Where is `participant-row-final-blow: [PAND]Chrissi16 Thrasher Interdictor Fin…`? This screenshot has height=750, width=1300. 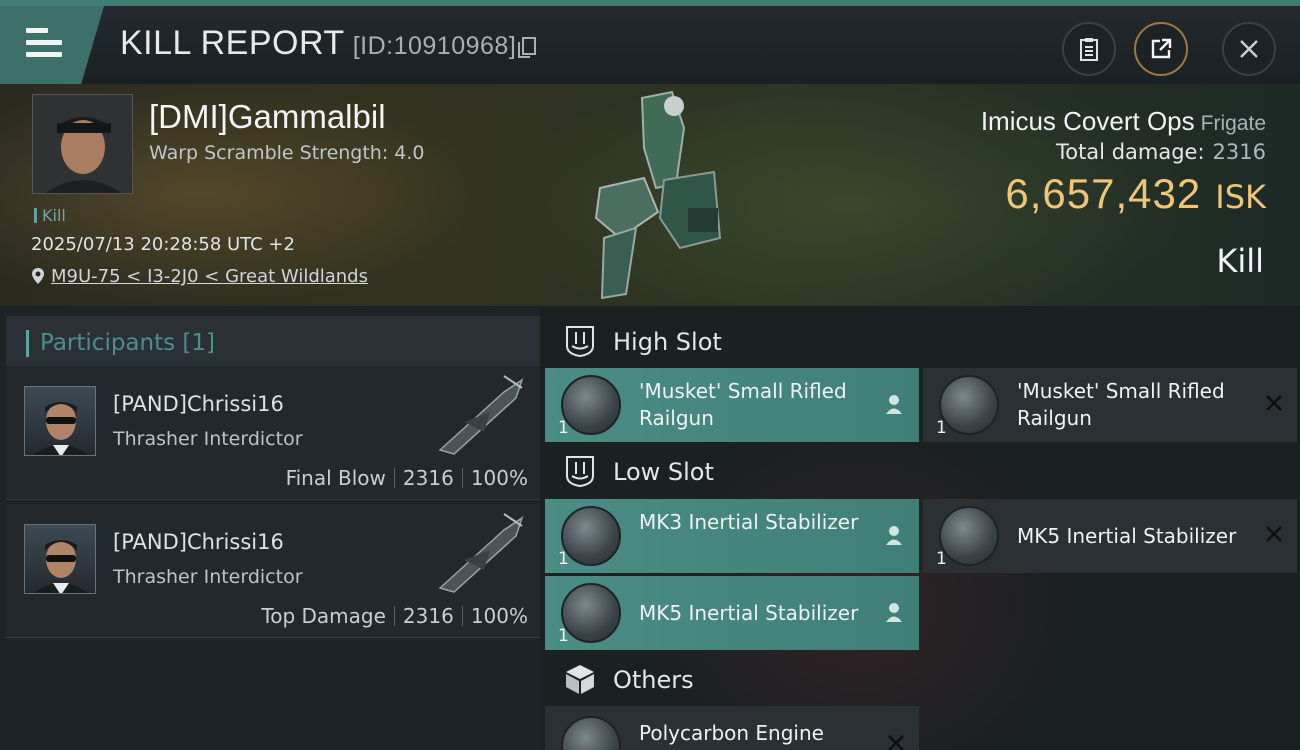 participant-row-final-blow: [PAND]Chrissi16 Thrasher Interdictor Fin… is located at coordinates (273, 433).